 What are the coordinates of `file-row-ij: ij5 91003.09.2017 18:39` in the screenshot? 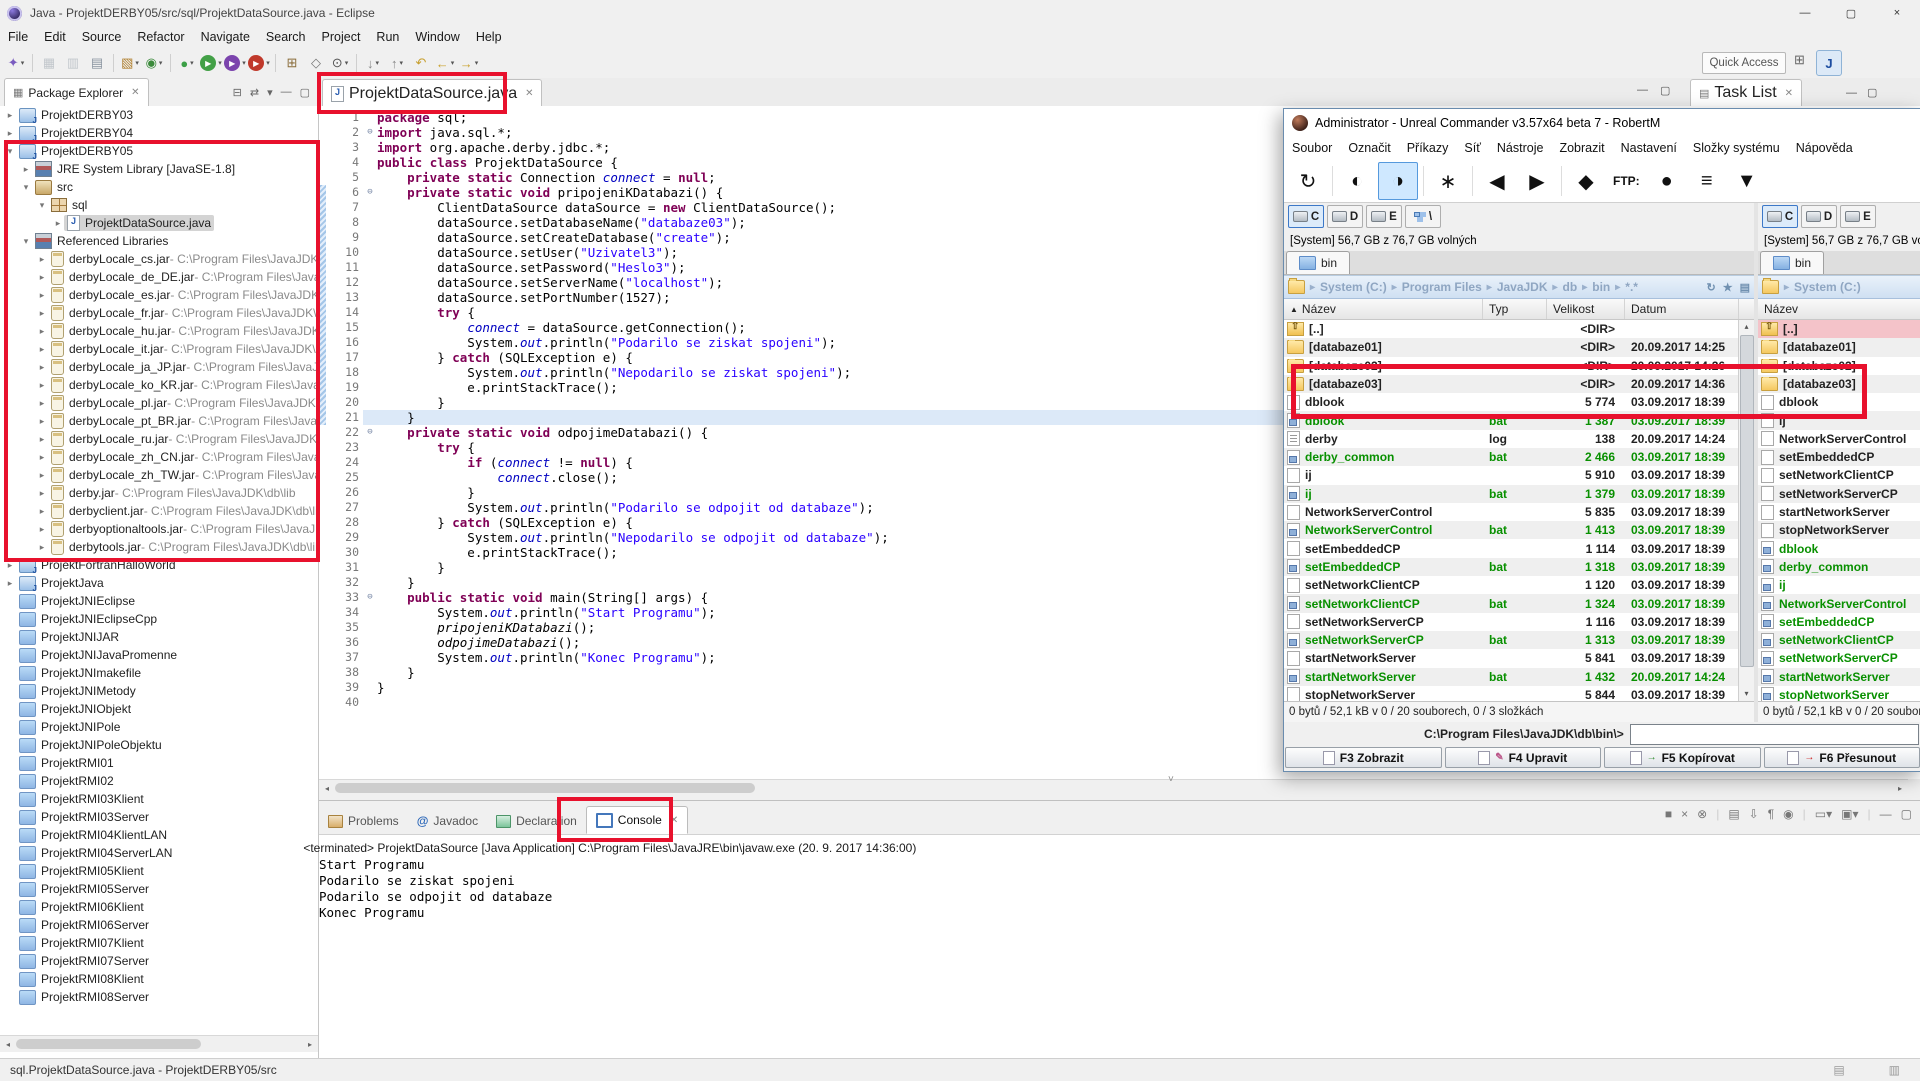 It's located at (1519, 475).